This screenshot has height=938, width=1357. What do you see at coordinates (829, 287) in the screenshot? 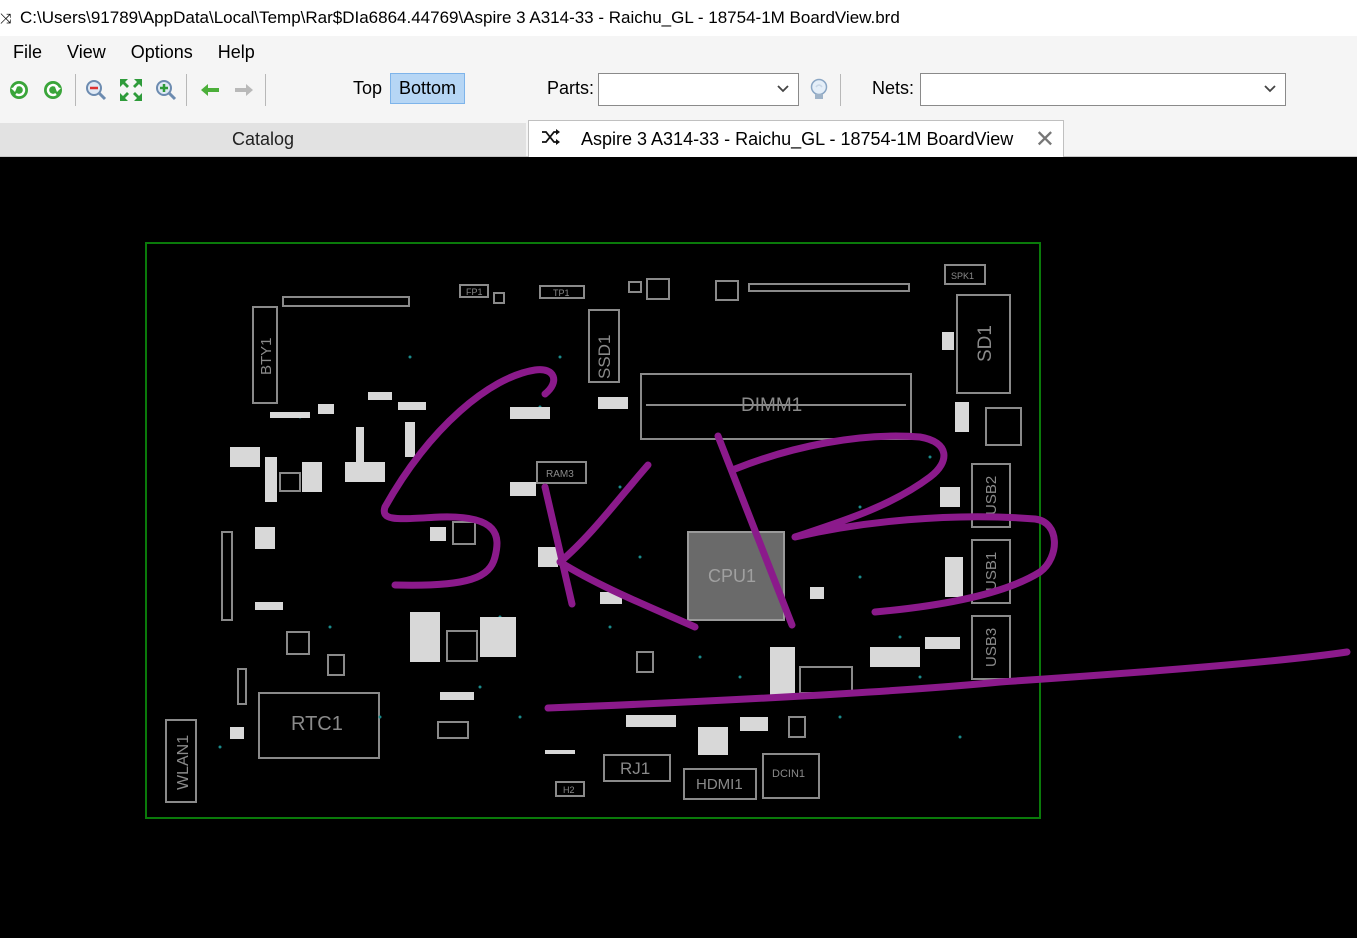
I see `edp-connector` at bounding box center [829, 287].